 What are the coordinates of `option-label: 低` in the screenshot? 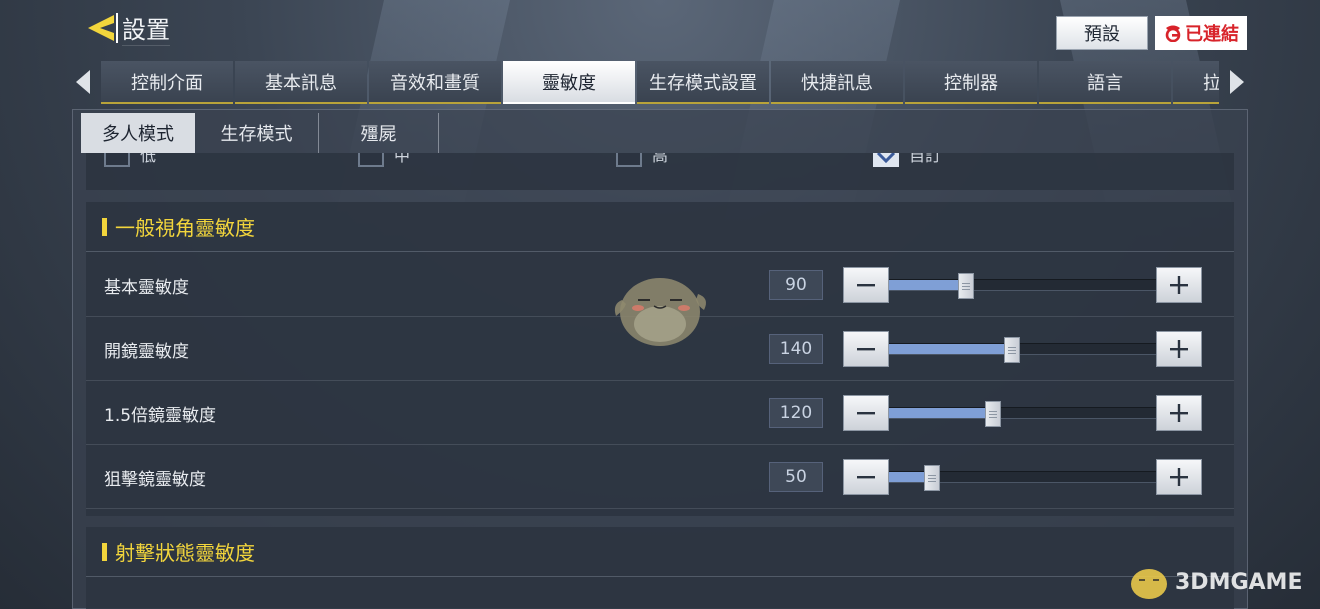 It's located at (148, 159).